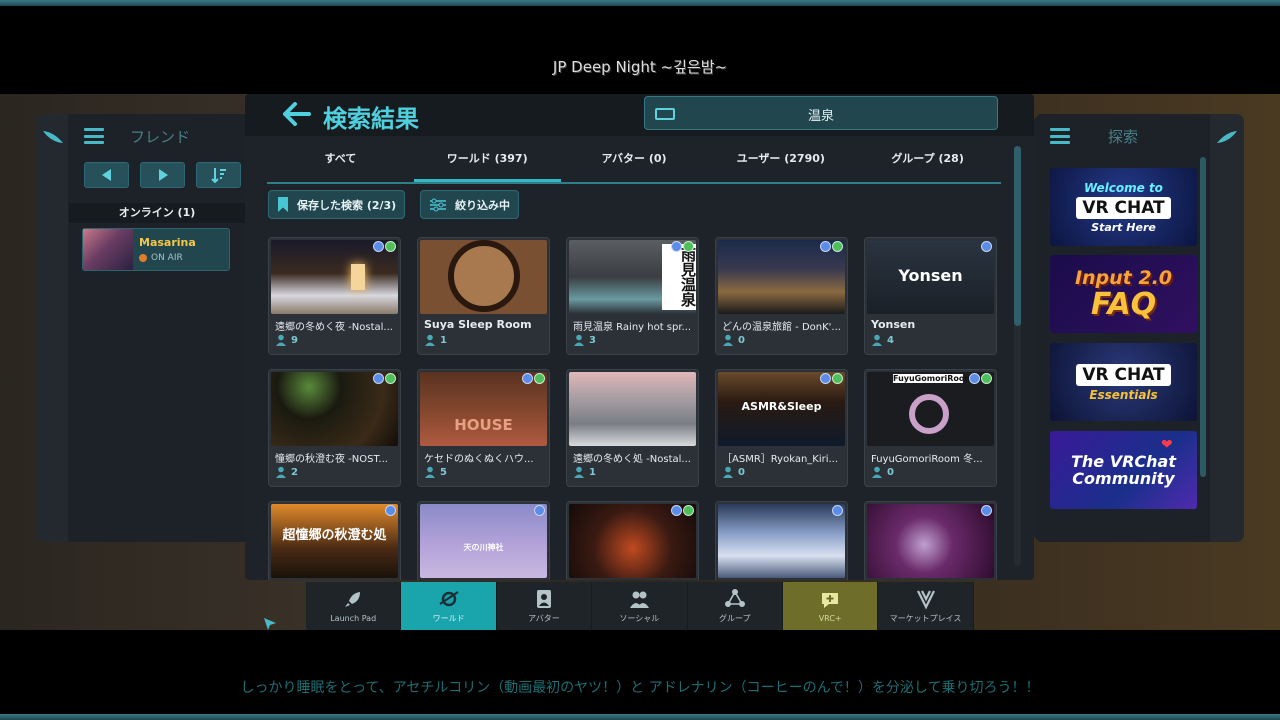 This screenshot has width=1280, height=720. I want to click on heart-icon: ❤, so click(1167, 445).